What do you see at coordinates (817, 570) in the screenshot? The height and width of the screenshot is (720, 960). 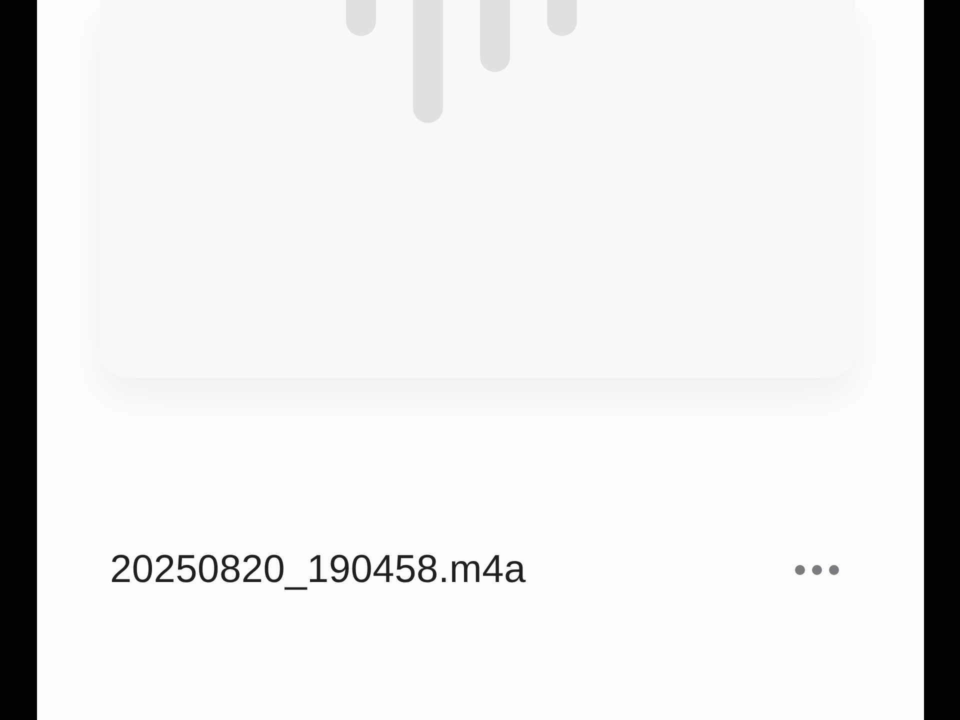 I see `more-icon` at bounding box center [817, 570].